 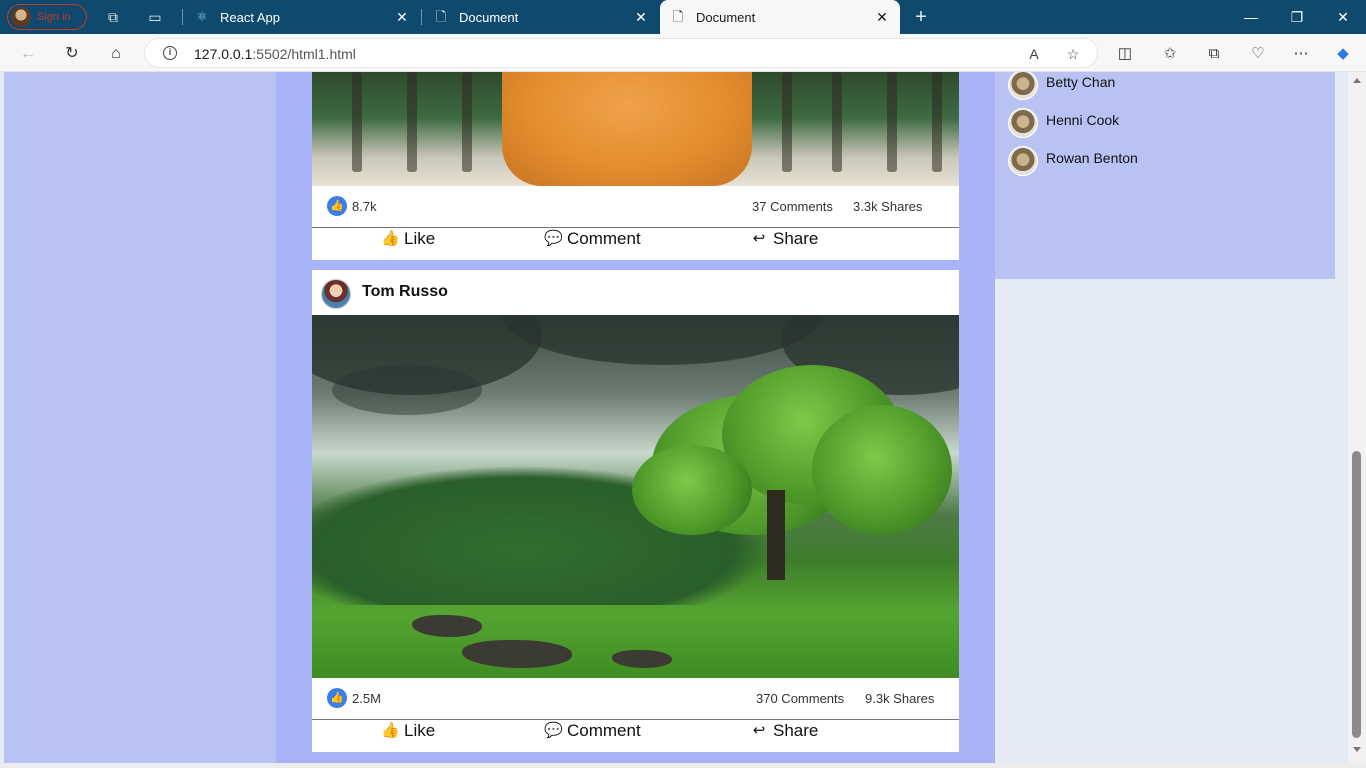 What do you see at coordinates (621, 53) in the screenshot?
I see `address-bar: i 127.0.0.1:5502/html1.html A ☆` at bounding box center [621, 53].